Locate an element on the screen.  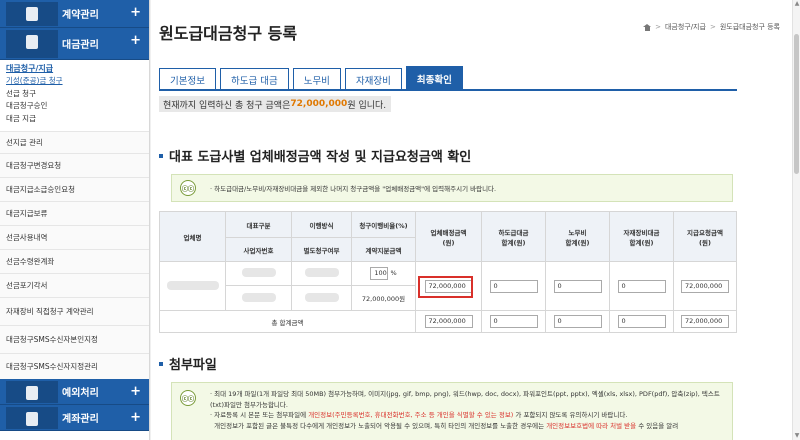
sidebar-sub-item: 기성(준공)금 청구 is located at coordinates (74, 81).